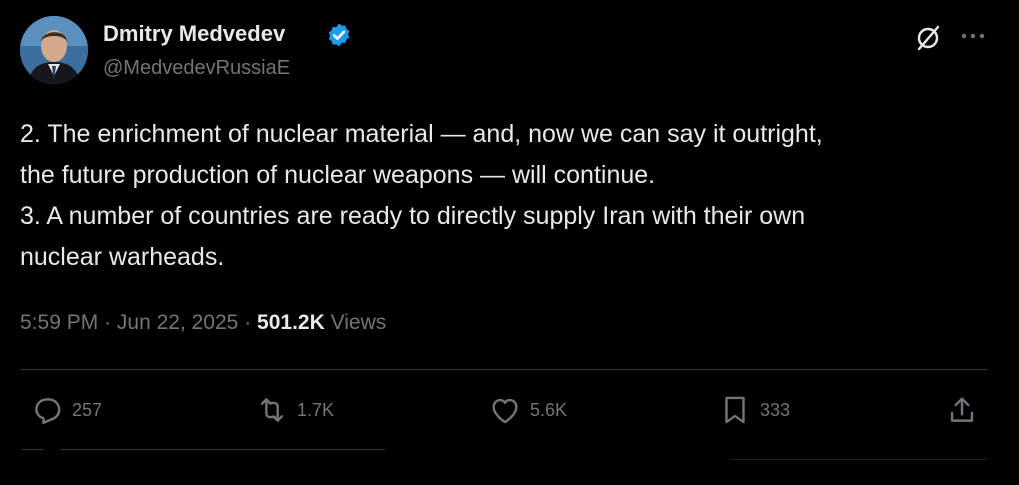 The image size is (1019, 485). What do you see at coordinates (928, 38) in the screenshot?
I see `grok-icon` at bounding box center [928, 38].